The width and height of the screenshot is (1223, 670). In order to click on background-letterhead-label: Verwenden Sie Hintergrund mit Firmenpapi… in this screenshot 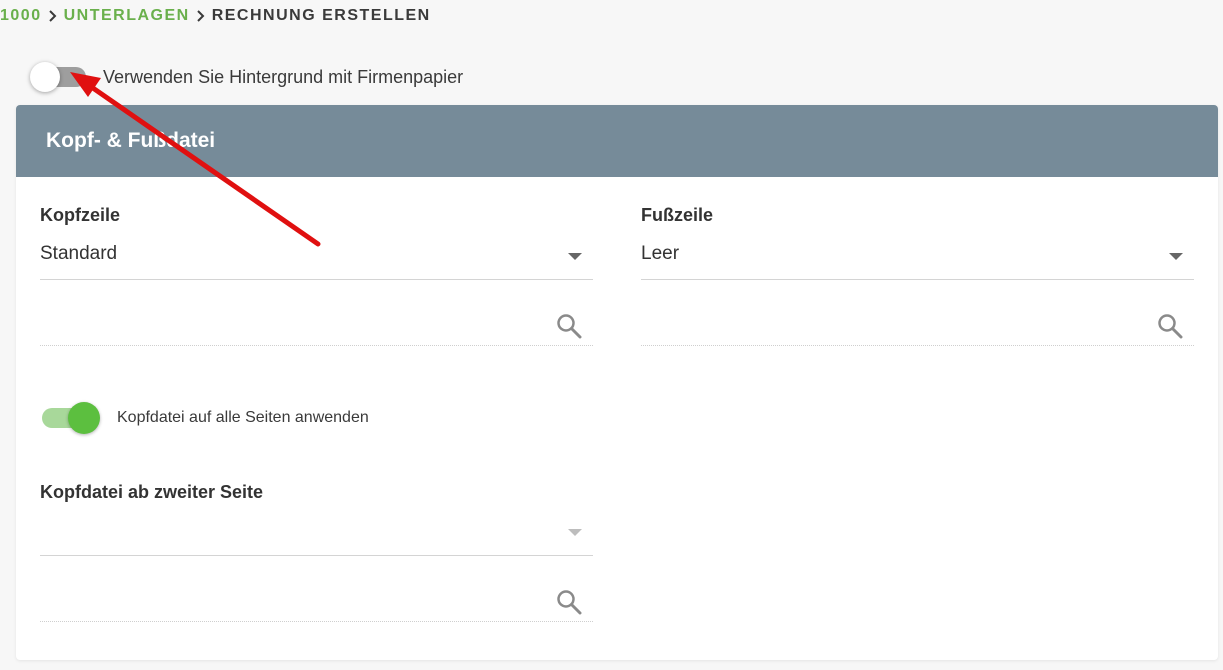, I will do `click(283, 76)`.